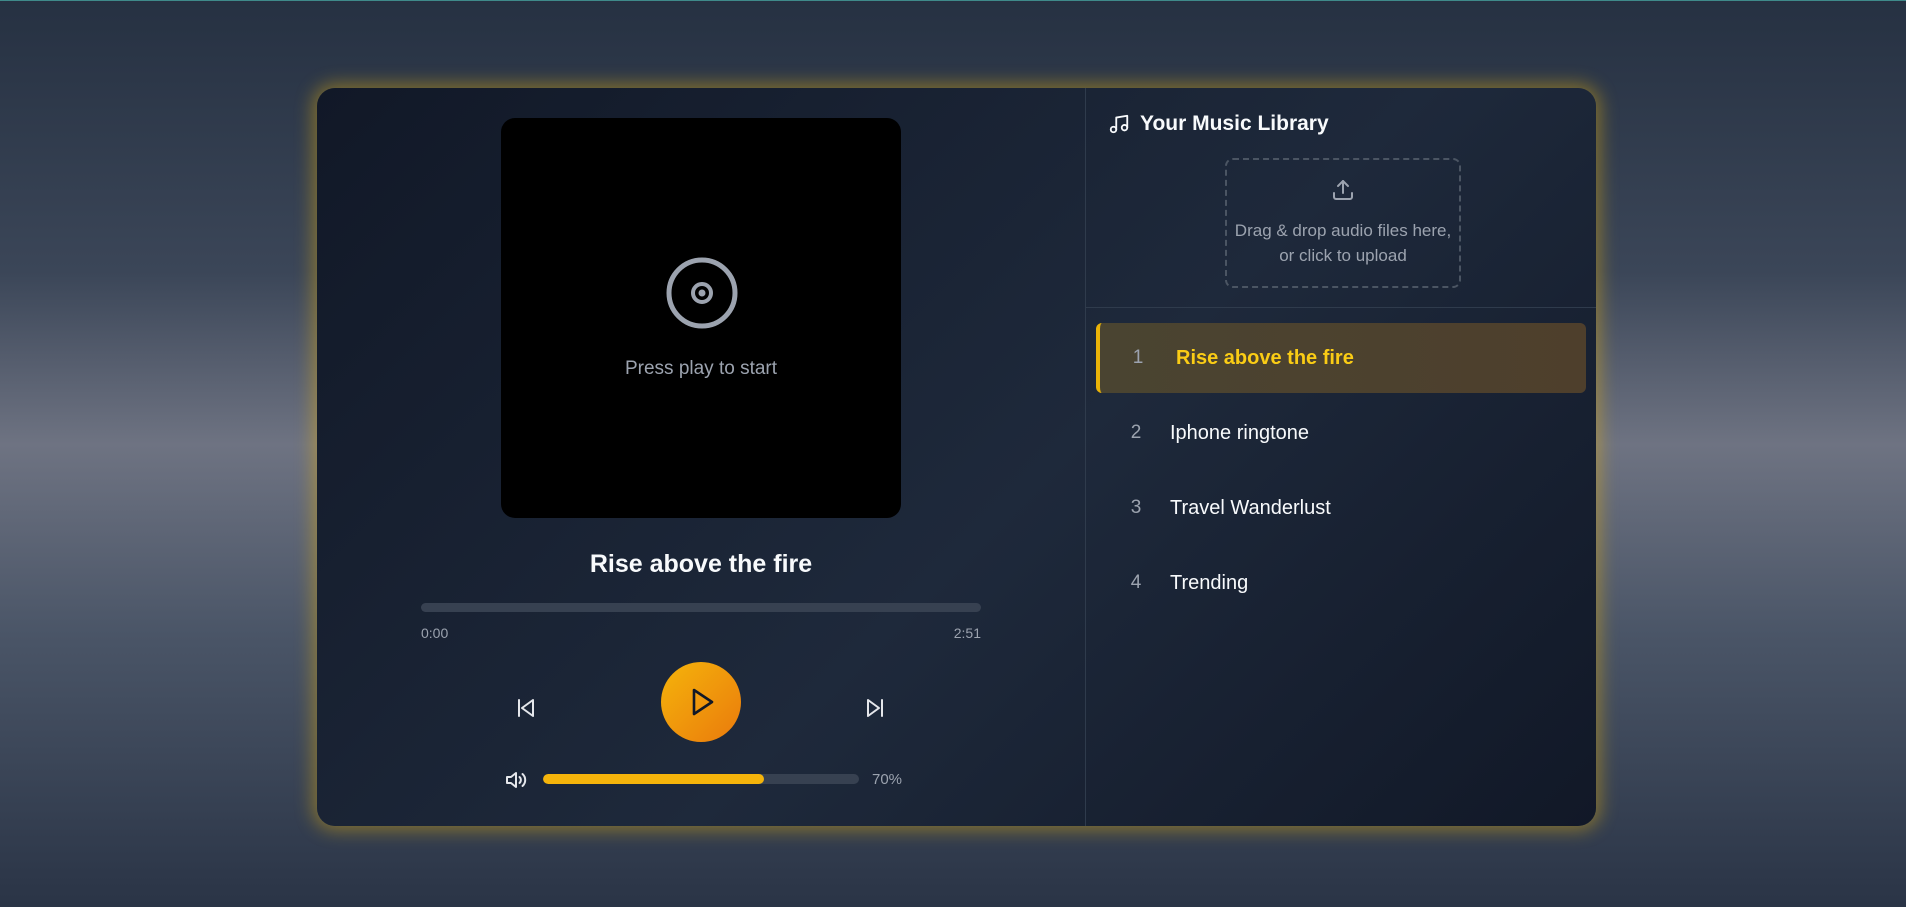 The width and height of the screenshot is (1906, 907). What do you see at coordinates (1265, 357) in the screenshot?
I see `track-name: Rise above the fire` at bounding box center [1265, 357].